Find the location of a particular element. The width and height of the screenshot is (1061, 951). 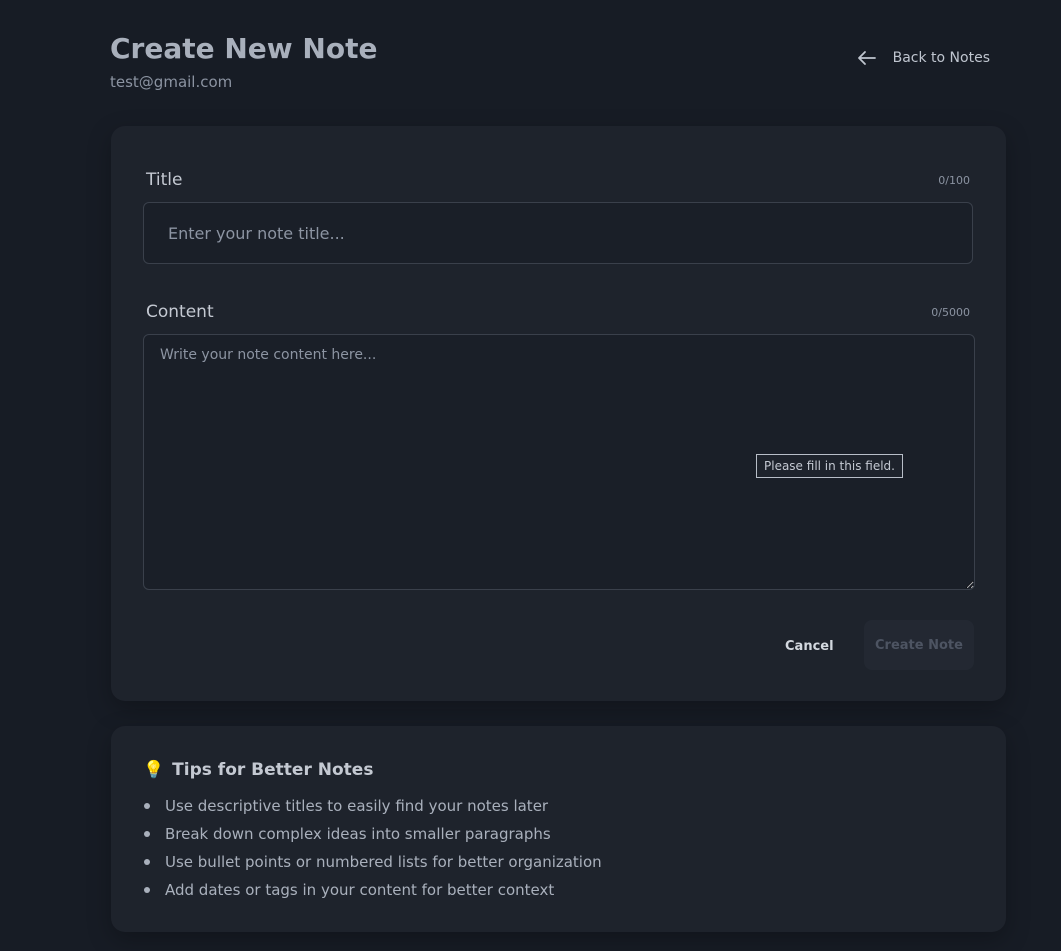

content-label: Content is located at coordinates (180, 312).